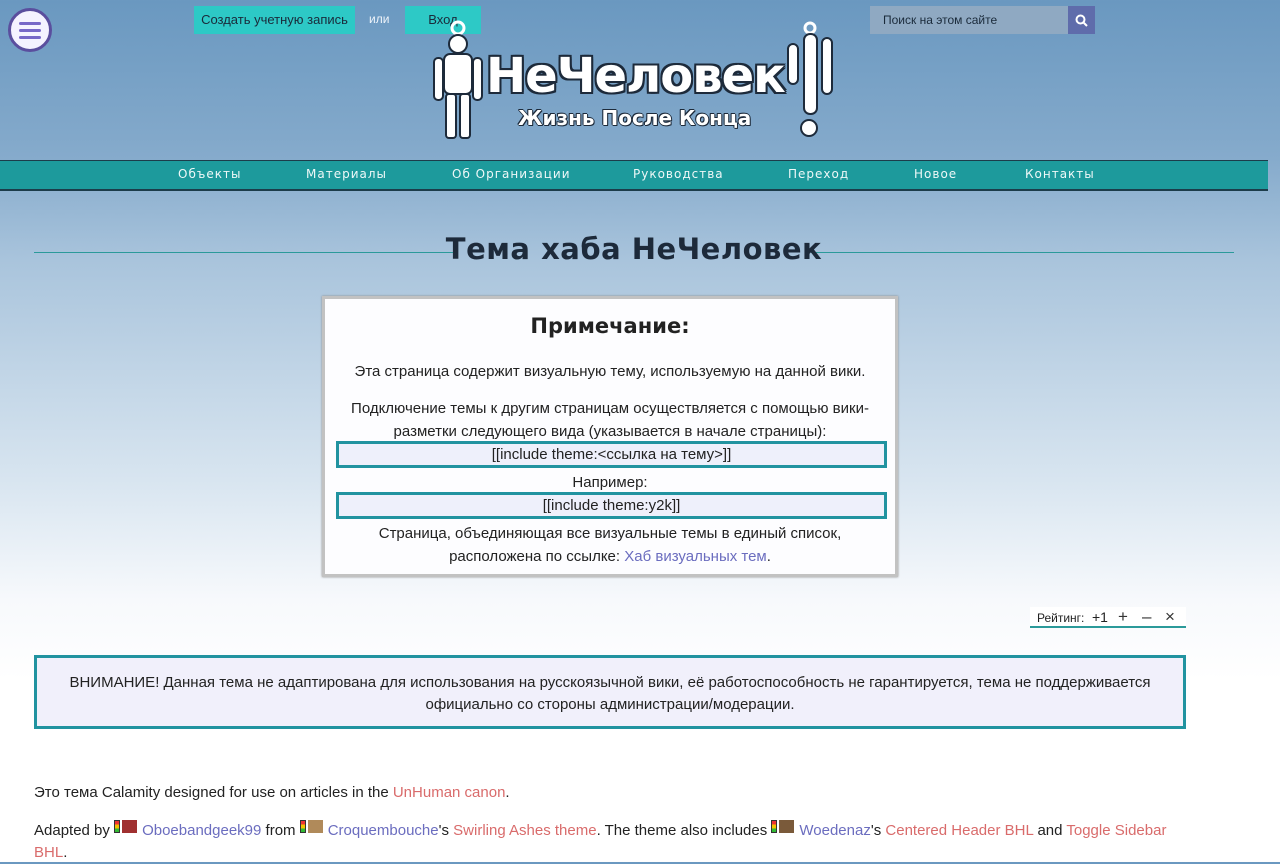 Image resolution: width=1280 pixels, height=864 pixels. I want to click on theme-hub-suffix: ., so click(768, 556).